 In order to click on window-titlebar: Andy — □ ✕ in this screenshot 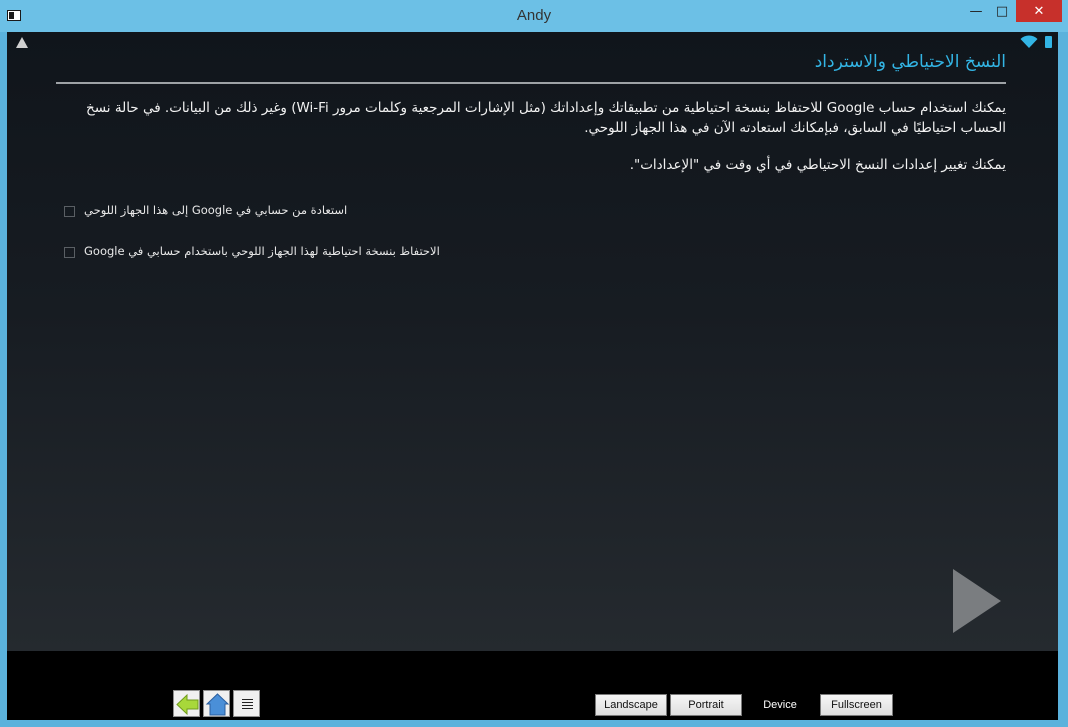, I will do `click(534, 16)`.